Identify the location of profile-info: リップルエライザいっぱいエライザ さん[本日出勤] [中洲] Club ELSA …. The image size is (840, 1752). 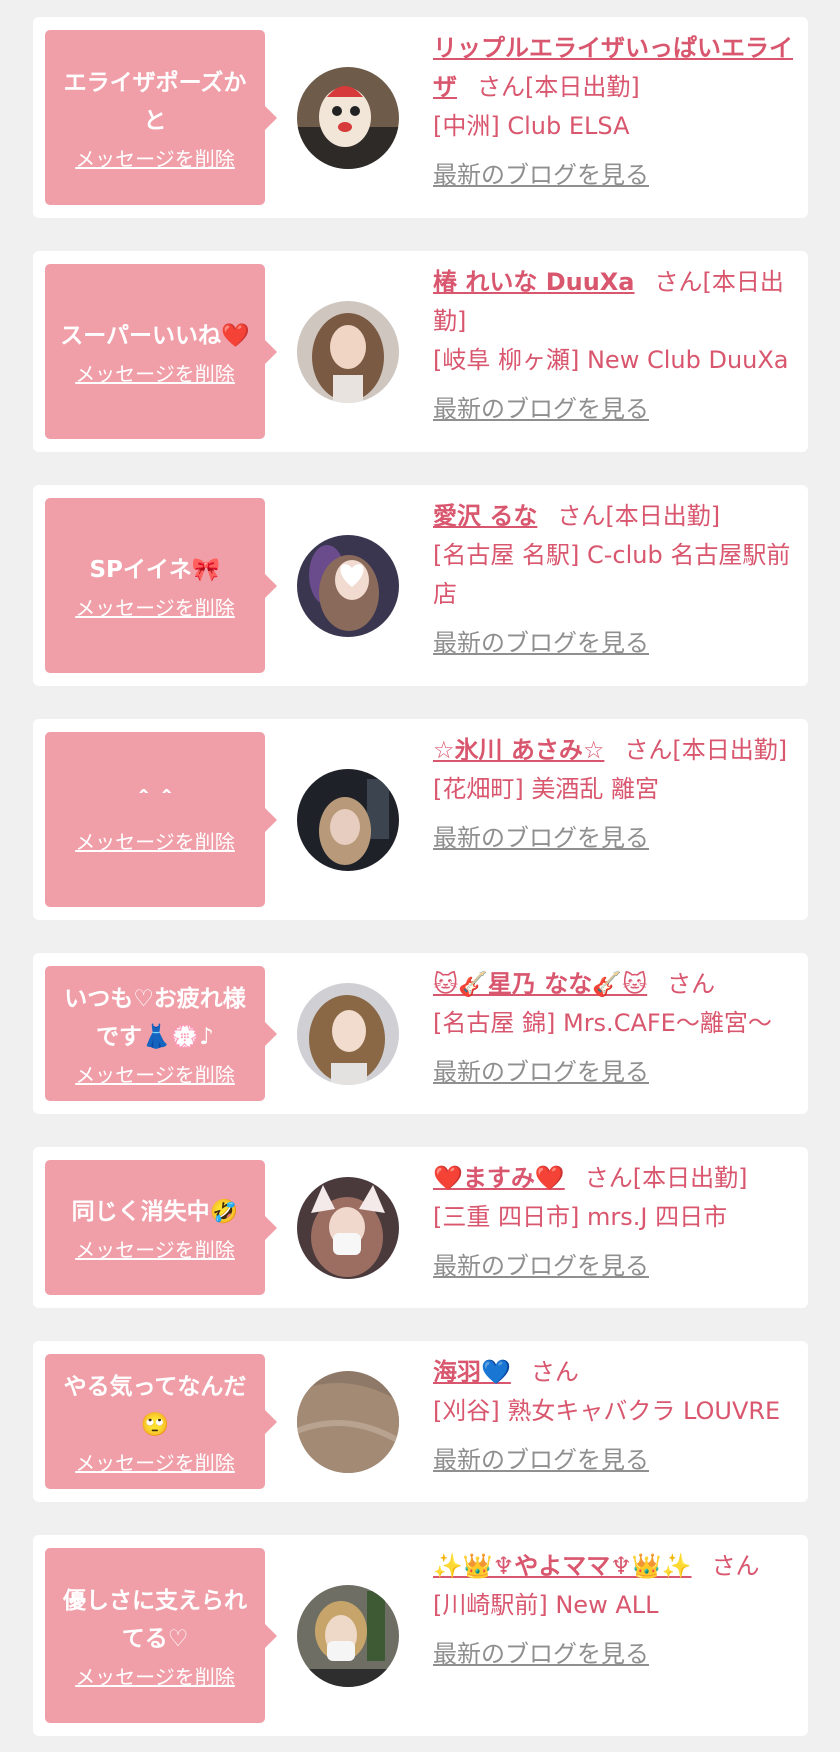
(616, 112).